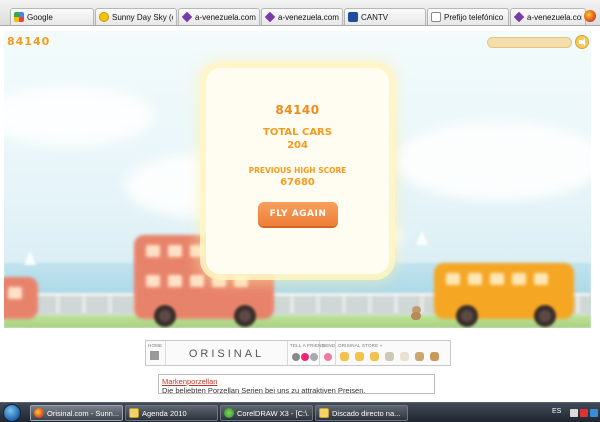 Image resolution: width=600 pixels, height=422 pixels. Describe the element at coordinates (353, 17) in the screenshot. I see `cantv-icon` at that location.